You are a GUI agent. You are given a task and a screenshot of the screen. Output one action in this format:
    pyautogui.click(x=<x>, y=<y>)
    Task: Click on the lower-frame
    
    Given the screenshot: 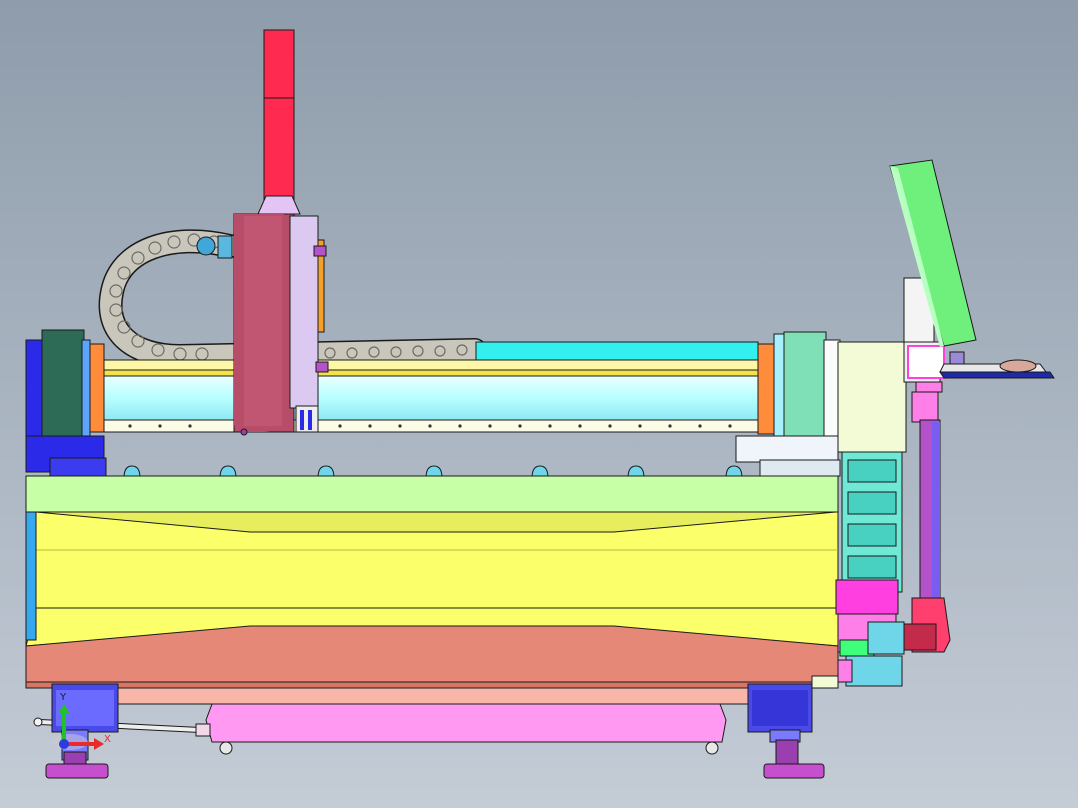 What is the action you would take?
    pyautogui.click(x=436, y=727)
    